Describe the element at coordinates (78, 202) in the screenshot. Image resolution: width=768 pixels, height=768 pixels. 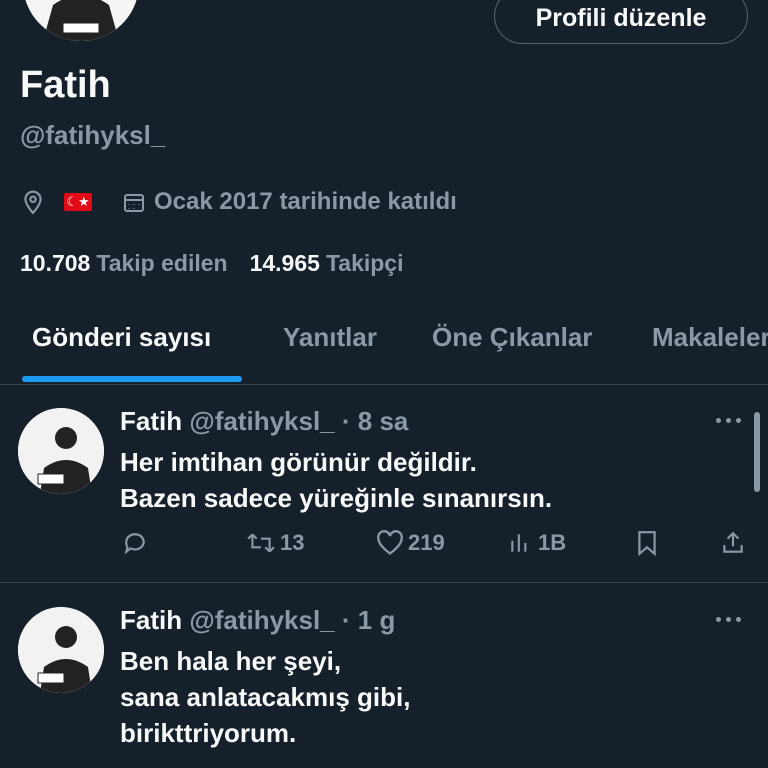
I see `turkey-flag-icon: ☾★` at that location.